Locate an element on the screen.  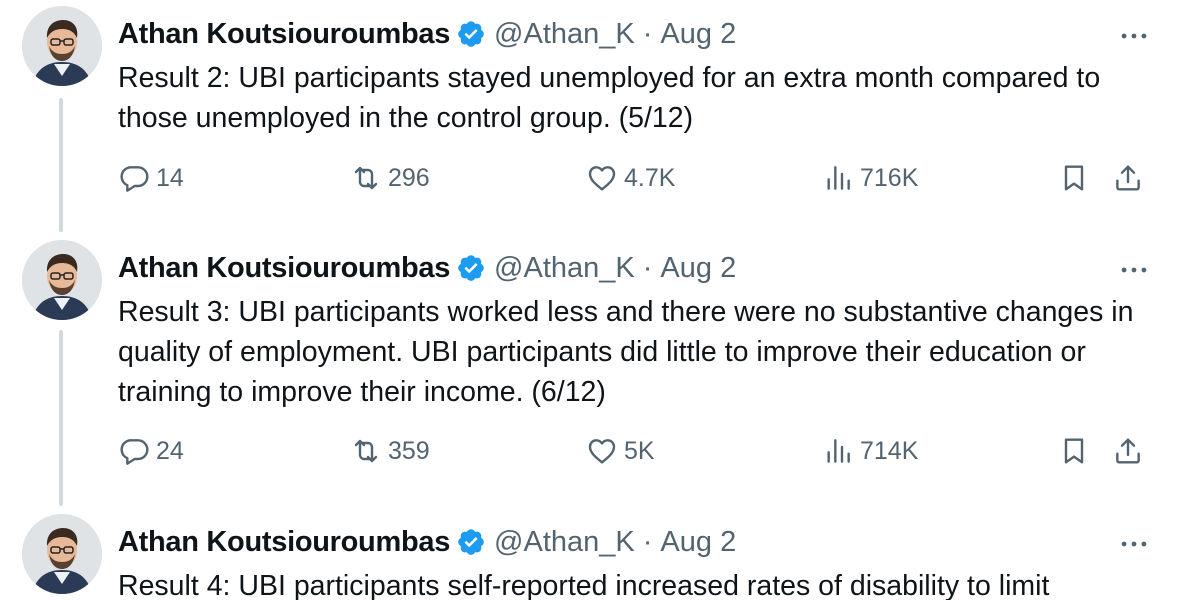
reply-count: 24 is located at coordinates (170, 450).